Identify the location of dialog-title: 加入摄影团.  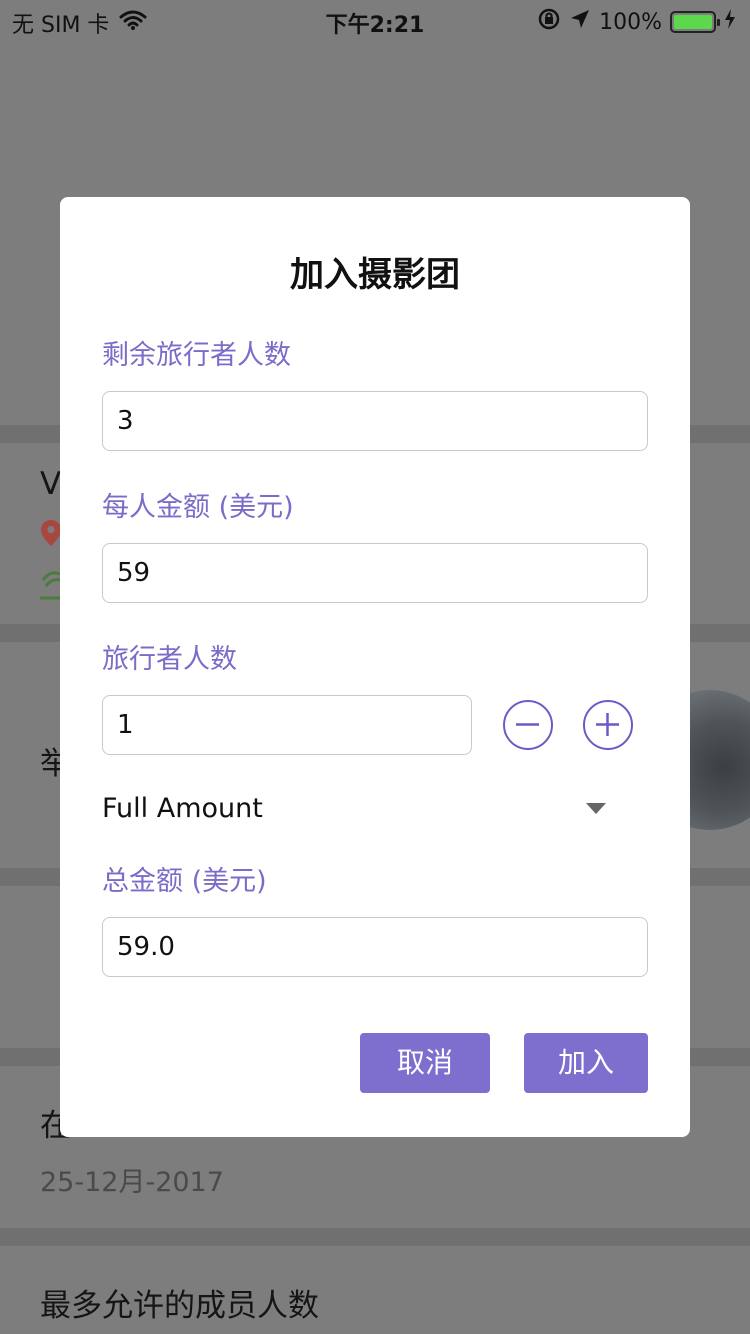
(375, 275).